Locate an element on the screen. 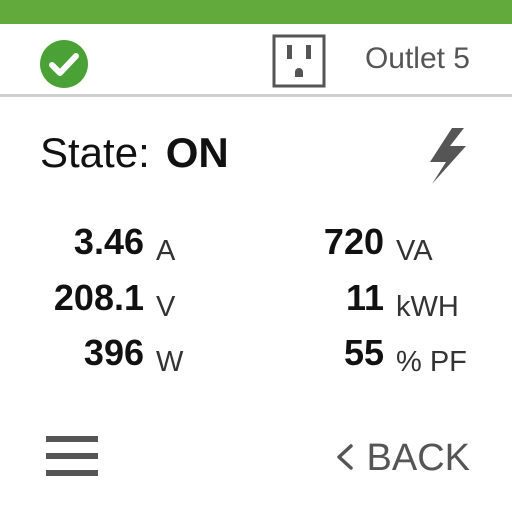 This screenshot has width=512, height=512. power-metric: 396 W is located at coordinates (111, 354).